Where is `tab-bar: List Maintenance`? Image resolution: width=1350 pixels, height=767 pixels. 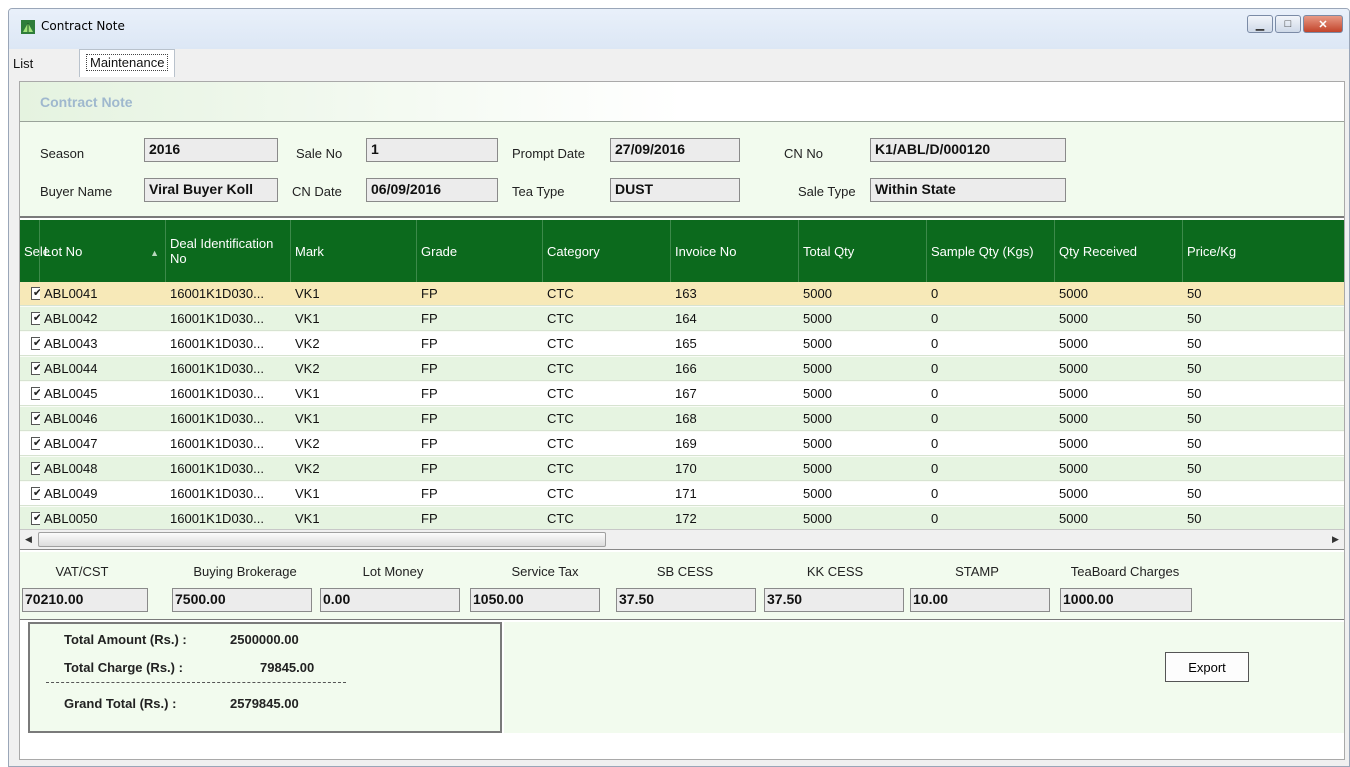 tab-bar: List Maintenance is located at coordinates (679, 65).